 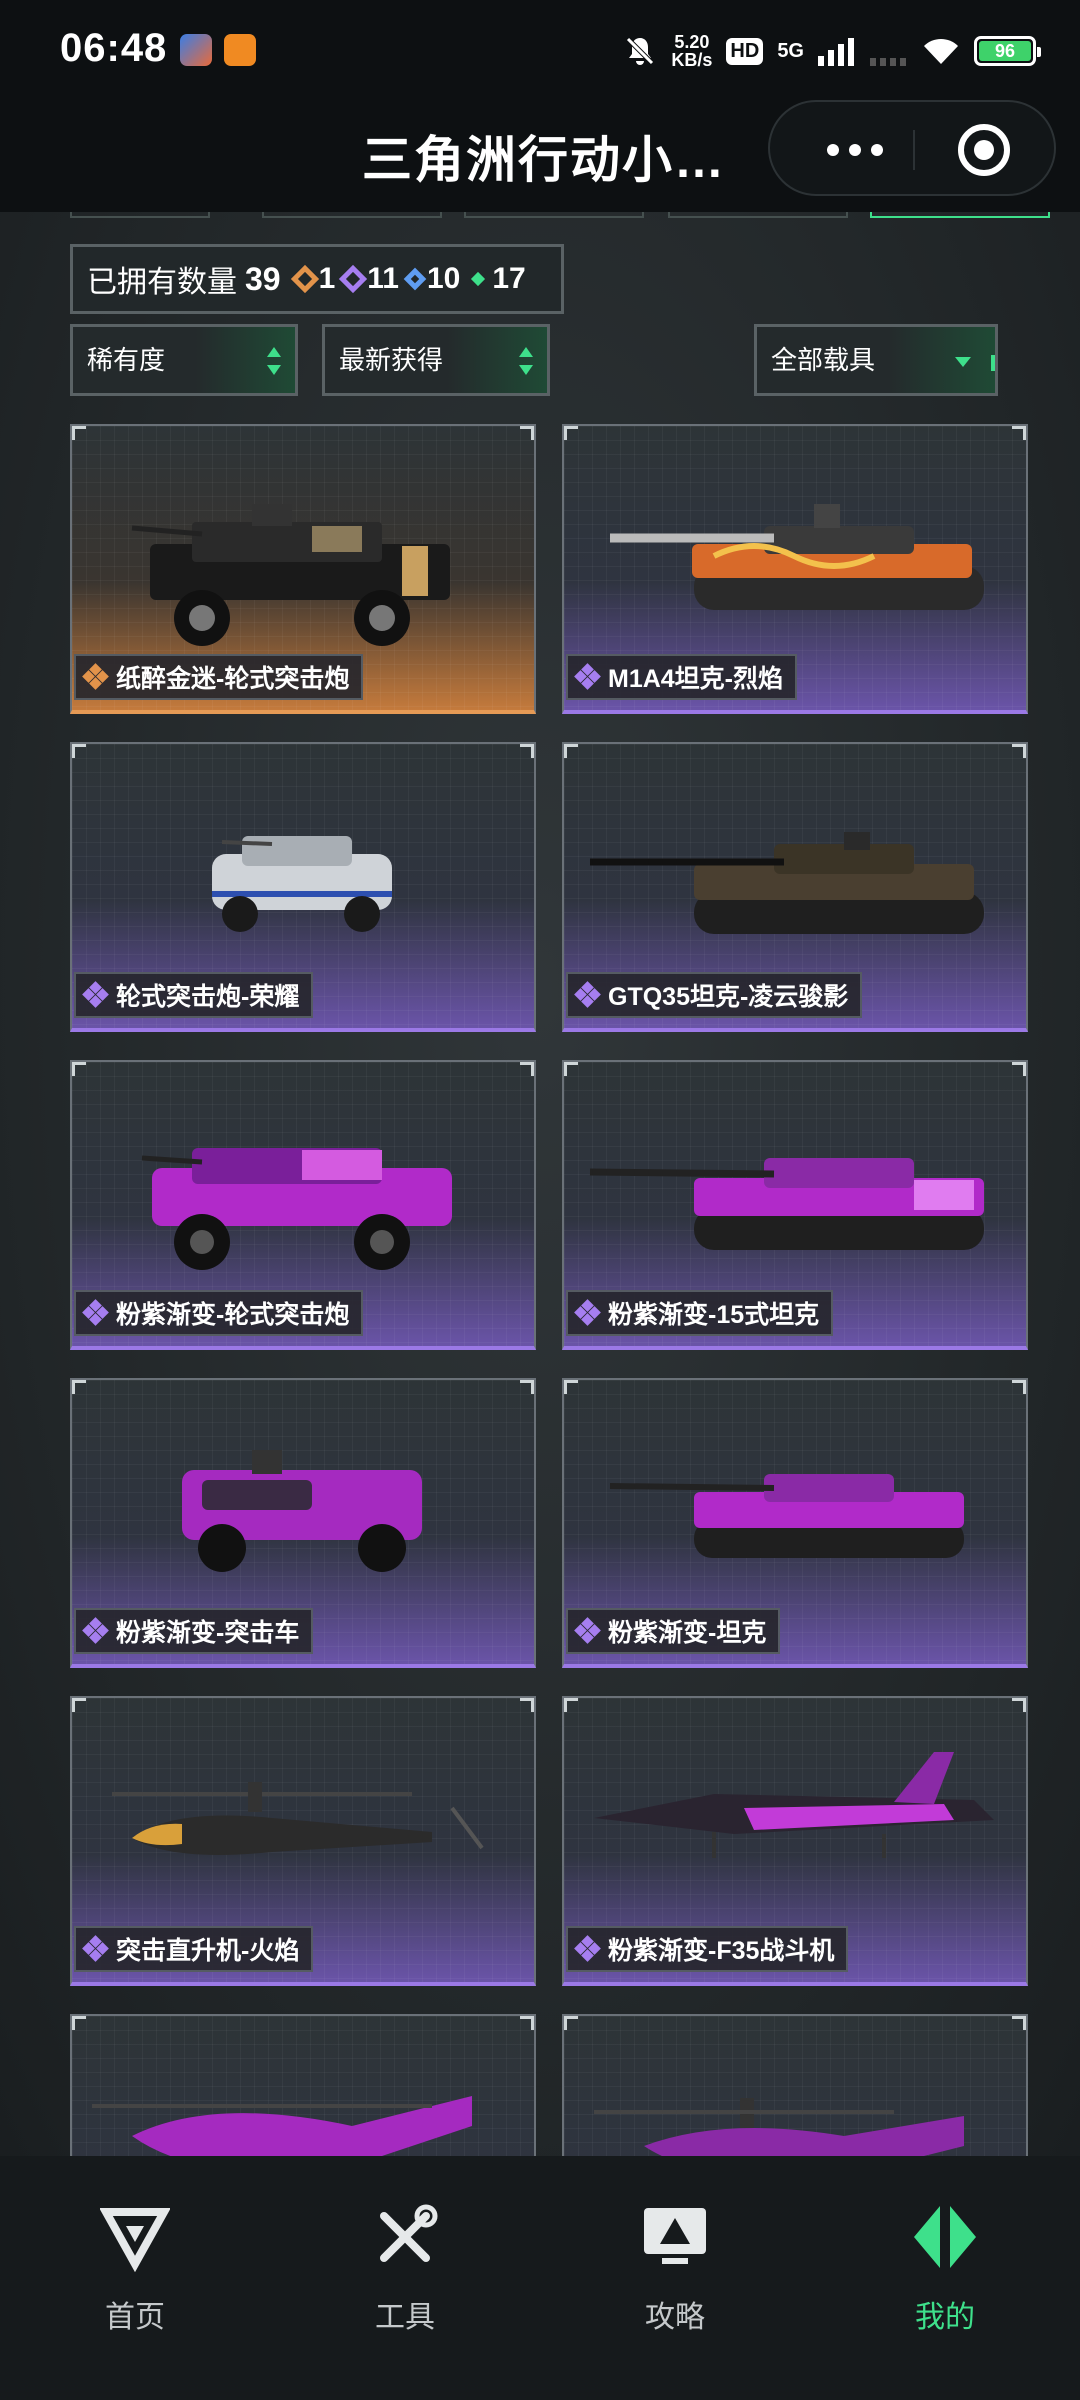 I want to click on vehicle-name-tag: M1A4坦克-烈焰, so click(x=682, y=677).